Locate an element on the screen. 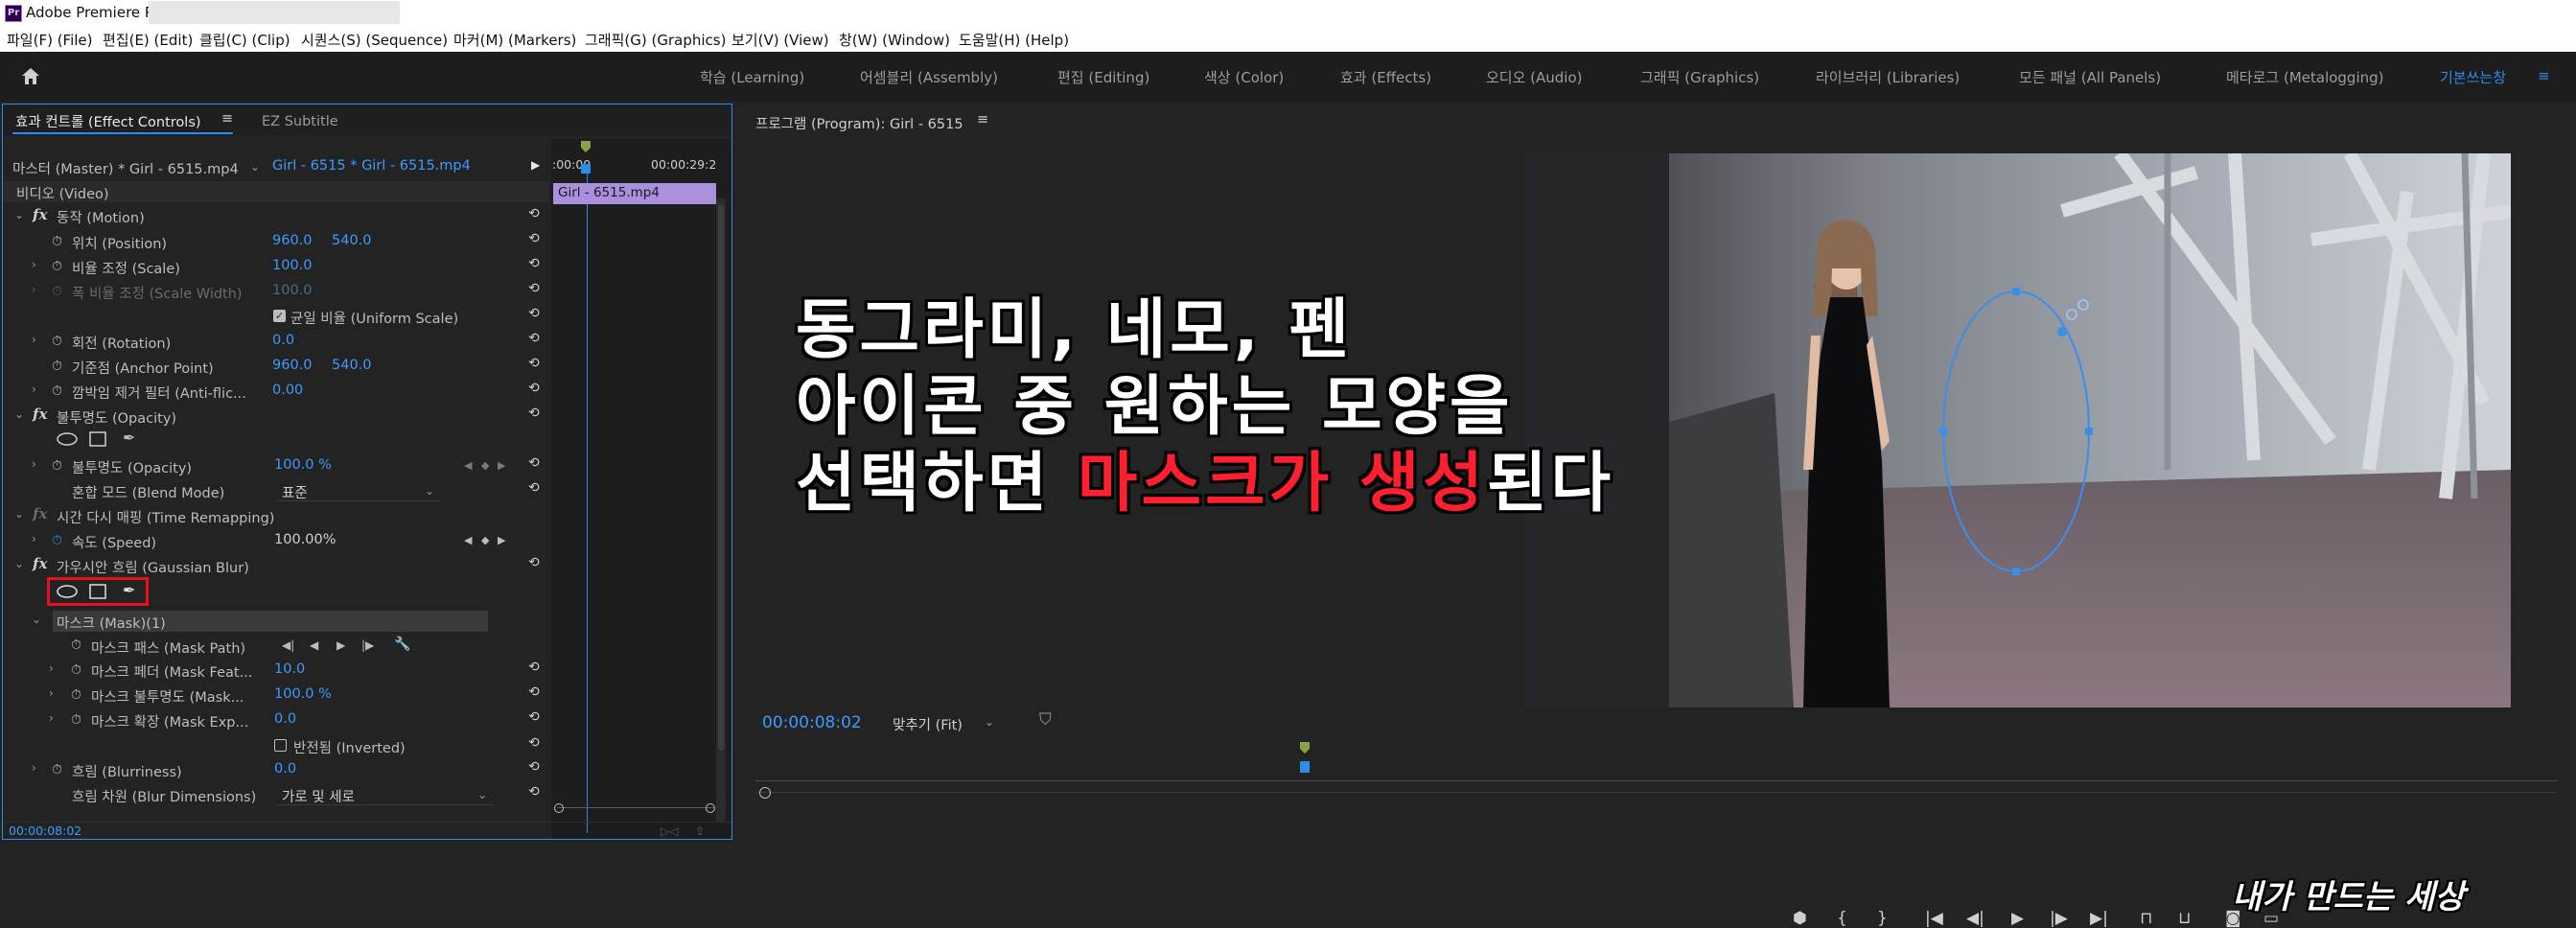 Image resolution: width=2576 pixels, height=928 pixels. workspace-editing: 편집 (Editing) is located at coordinates (1103, 77).